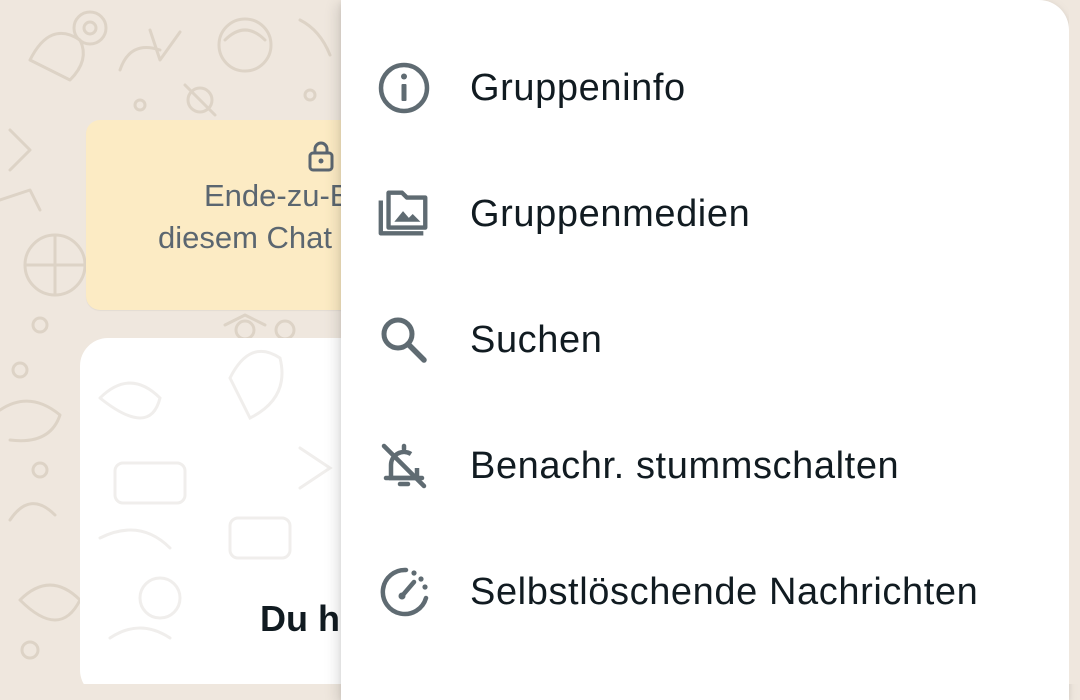 The image size is (1080, 700). I want to click on encryption-notice-line1: Ende-zu-E, so click(274, 195).